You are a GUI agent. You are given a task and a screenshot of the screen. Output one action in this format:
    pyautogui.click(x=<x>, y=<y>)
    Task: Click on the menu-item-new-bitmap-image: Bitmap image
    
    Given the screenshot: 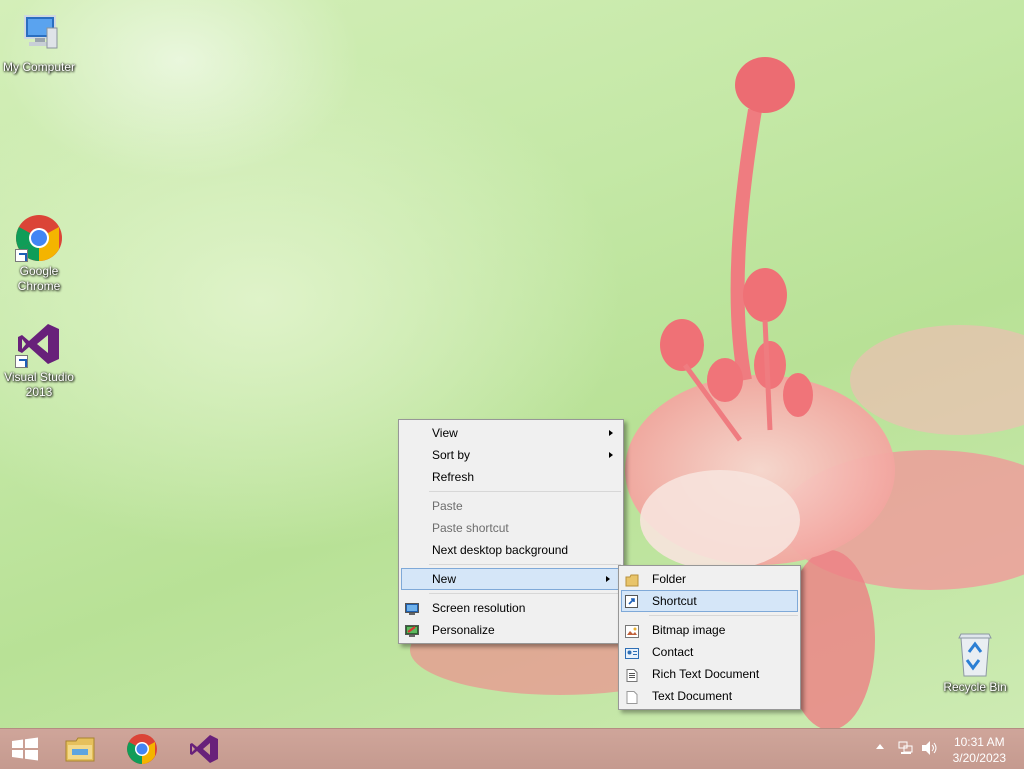 What is the action you would take?
    pyautogui.click(x=709, y=630)
    